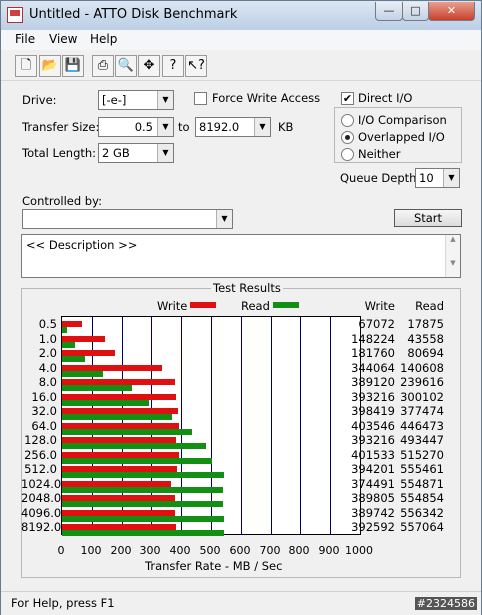 This screenshot has width=482, height=615. What do you see at coordinates (255, 306) in the screenshot?
I see `legend-read-label: Read` at bounding box center [255, 306].